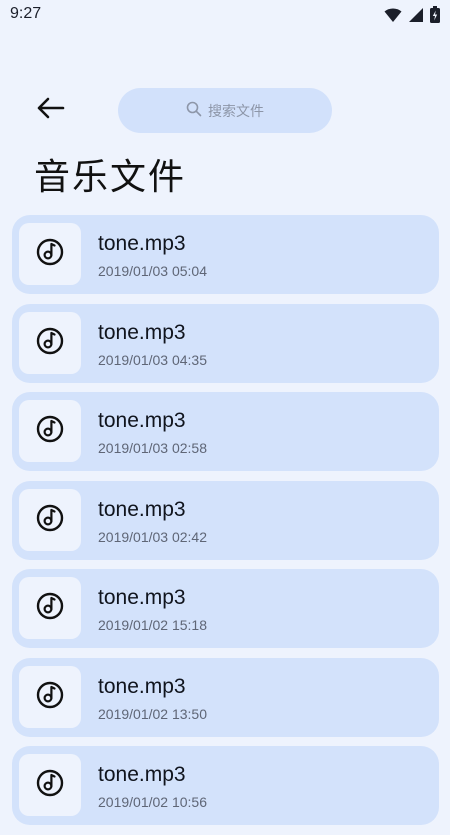 This screenshot has height=835, width=450. Describe the element at coordinates (225, 254) in the screenshot. I see `file-item: tone.mp3 2019/01/03 05:04` at that location.